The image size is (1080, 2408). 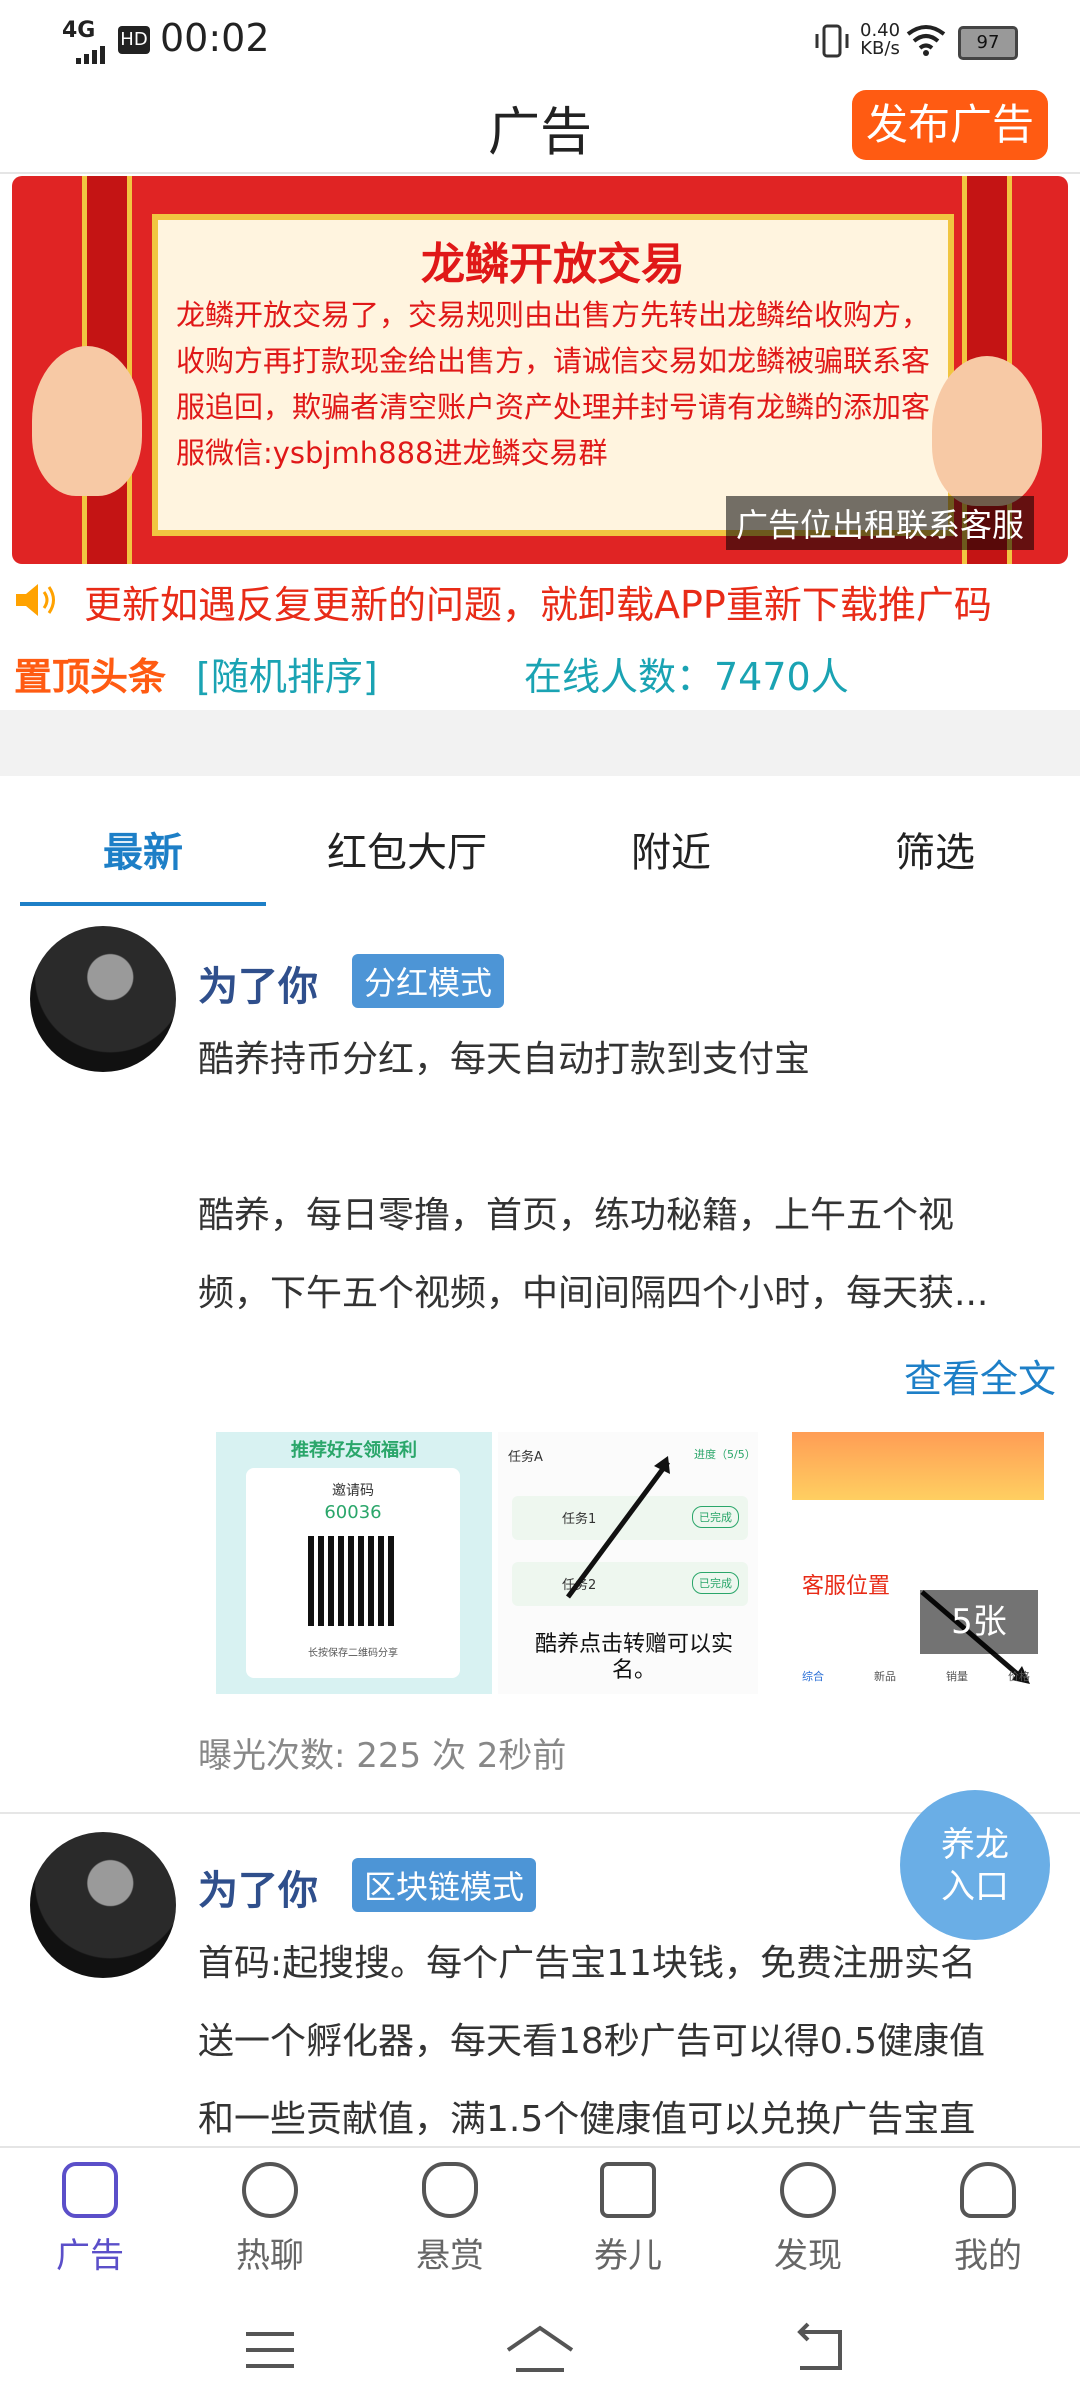 I want to click on home-icon, so click(x=90, y=2190).